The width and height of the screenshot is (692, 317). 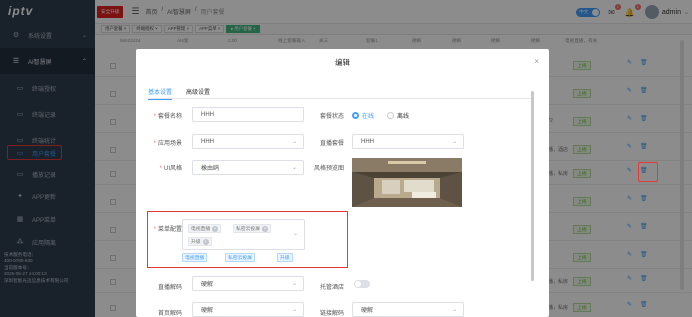 What do you see at coordinates (342, 62) in the screenshot?
I see `dialog-title: 编辑` at bounding box center [342, 62].